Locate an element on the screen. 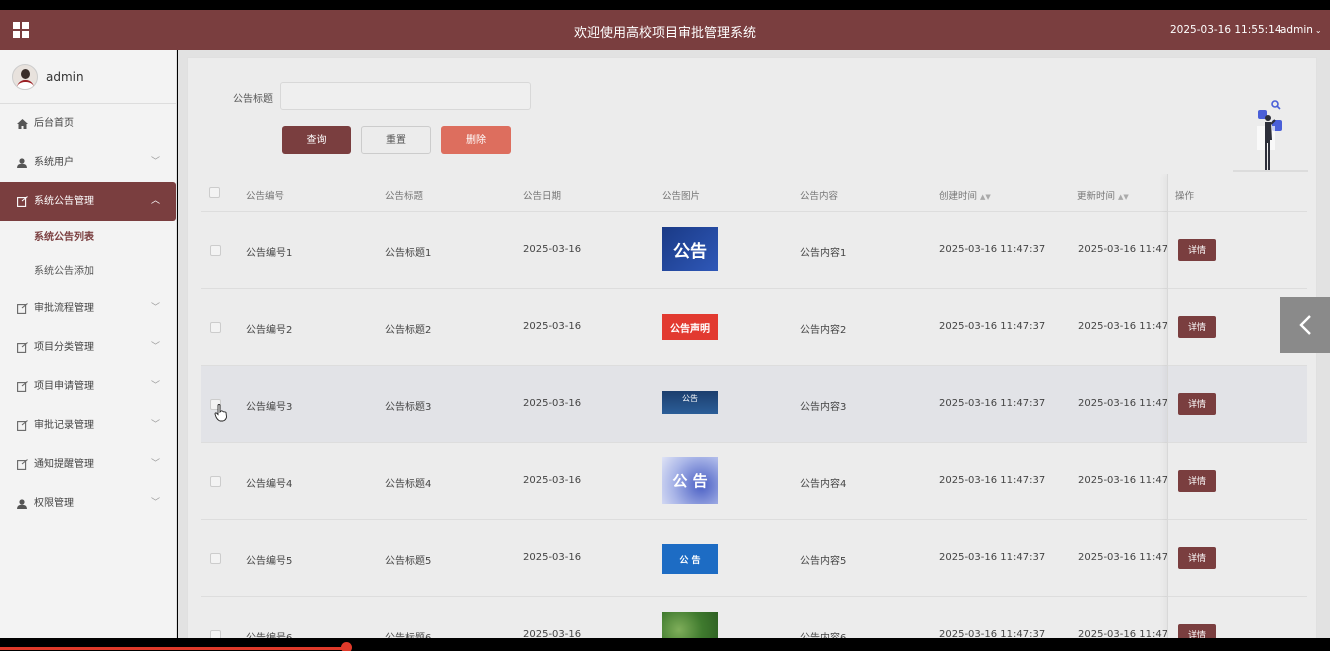 Image resolution: width=1330 pixels, height=651 pixels. cell-content: 公告内容2 is located at coordinates (823, 330).